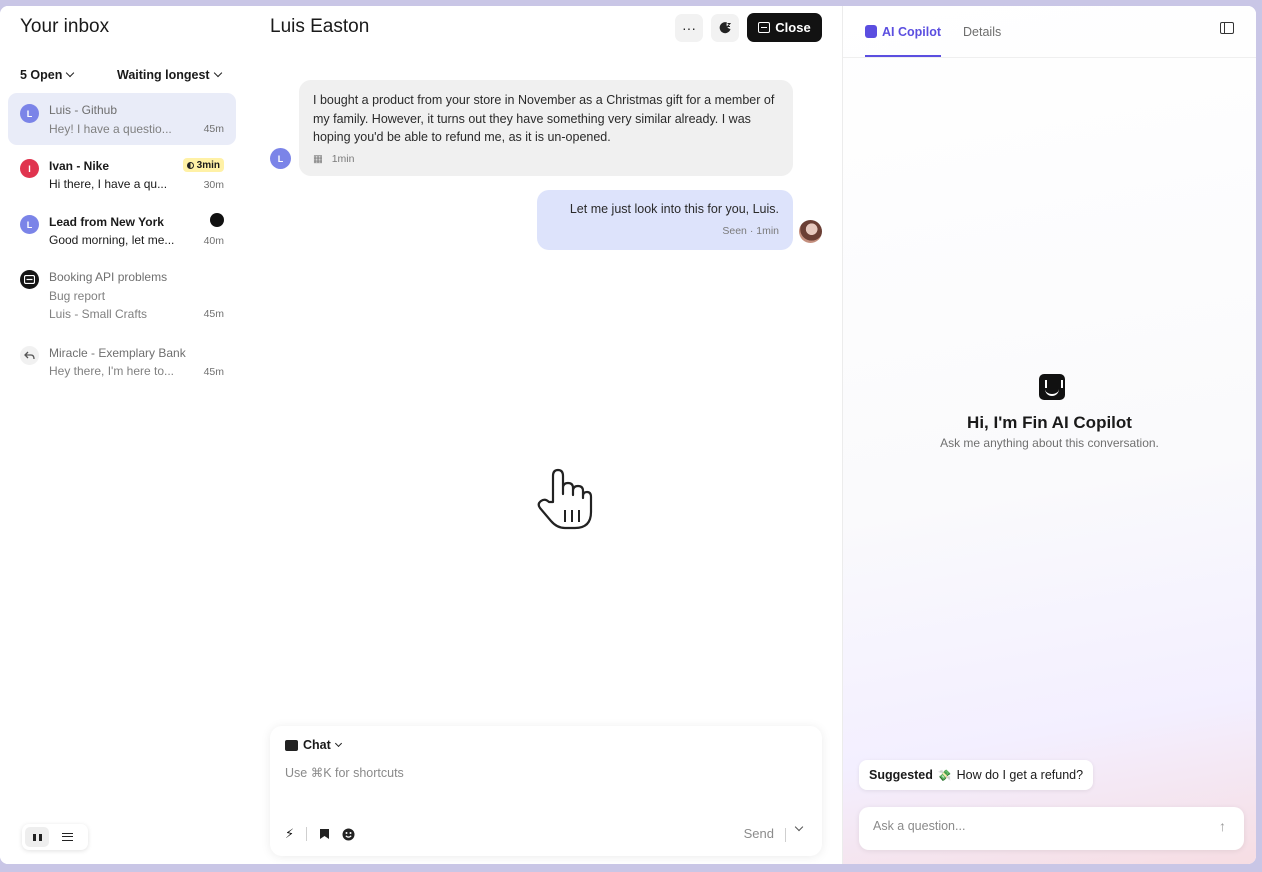 This screenshot has width=1262, height=872. What do you see at coordinates (163, 75) in the screenshot?
I see `sort-label: Waiting longest` at bounding box center [163, 75].